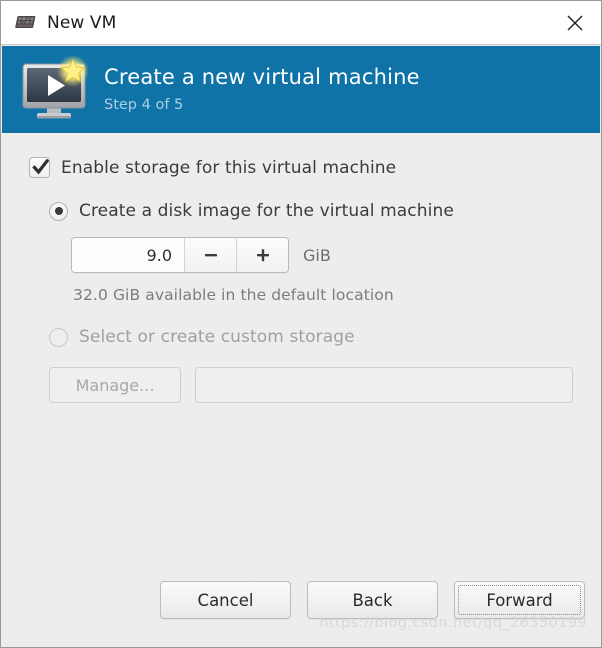  Describe the element at coordinates (217, 337) in the screenshot. I see `custom-storage-label: Select or create custom storage` at that location.